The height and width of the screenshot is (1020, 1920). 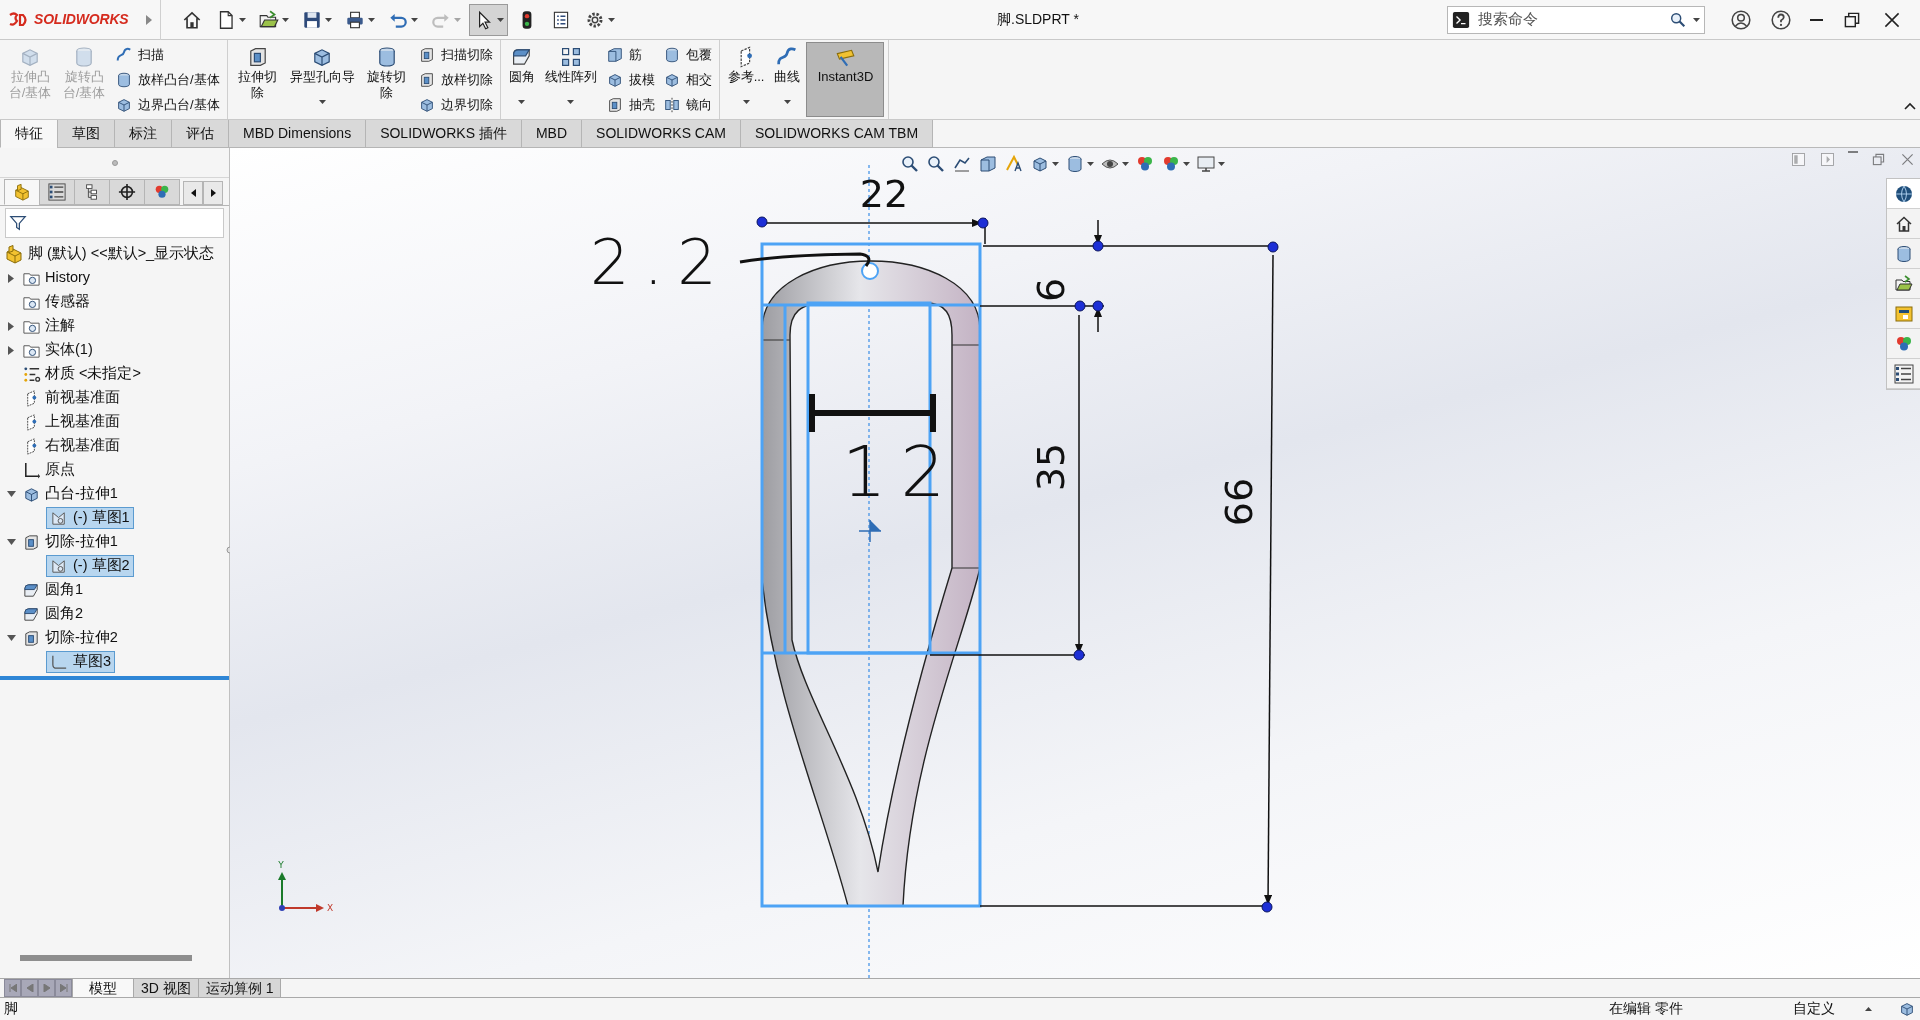 What do you see at coordinates (53, 590) in the screenshot?
I see `tree-item: 圆角1` at bounding box center [53, 590].